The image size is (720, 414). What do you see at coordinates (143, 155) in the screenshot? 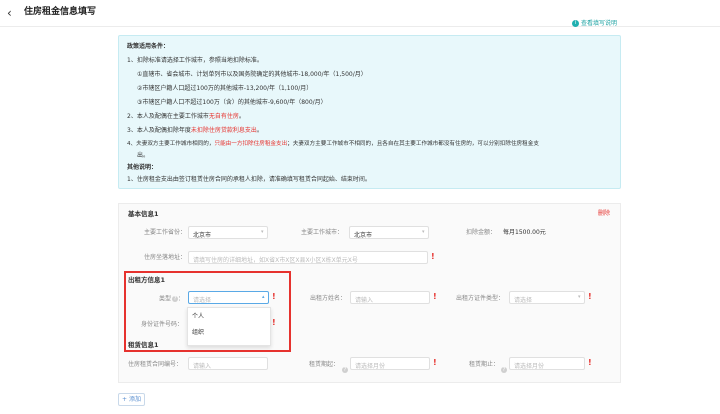
I see `policy-line-4-cont: 出。` at bounding box center [143, 155].